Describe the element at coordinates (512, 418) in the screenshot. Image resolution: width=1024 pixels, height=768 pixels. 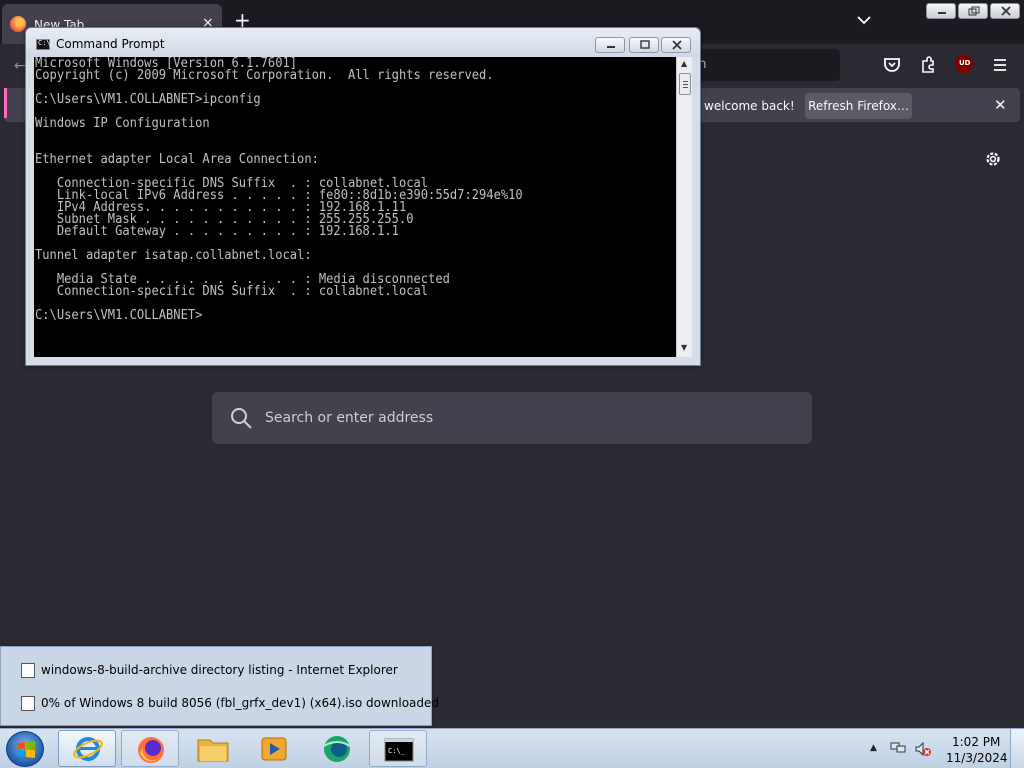
I see `search-input: Search or enter address` at that location.